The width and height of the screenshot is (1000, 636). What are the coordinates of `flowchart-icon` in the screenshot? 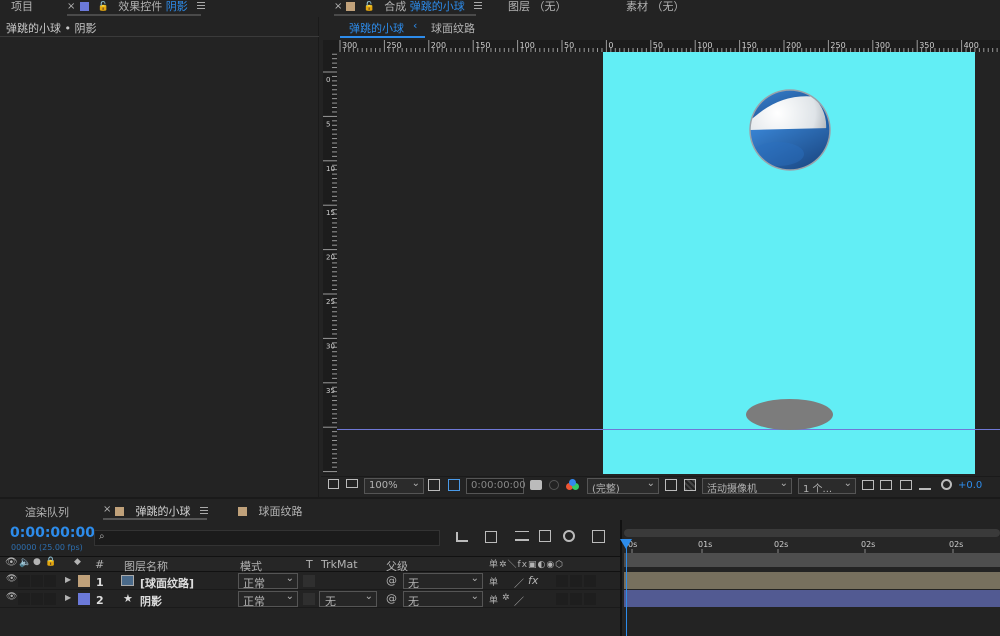 It's located at (925, 485).